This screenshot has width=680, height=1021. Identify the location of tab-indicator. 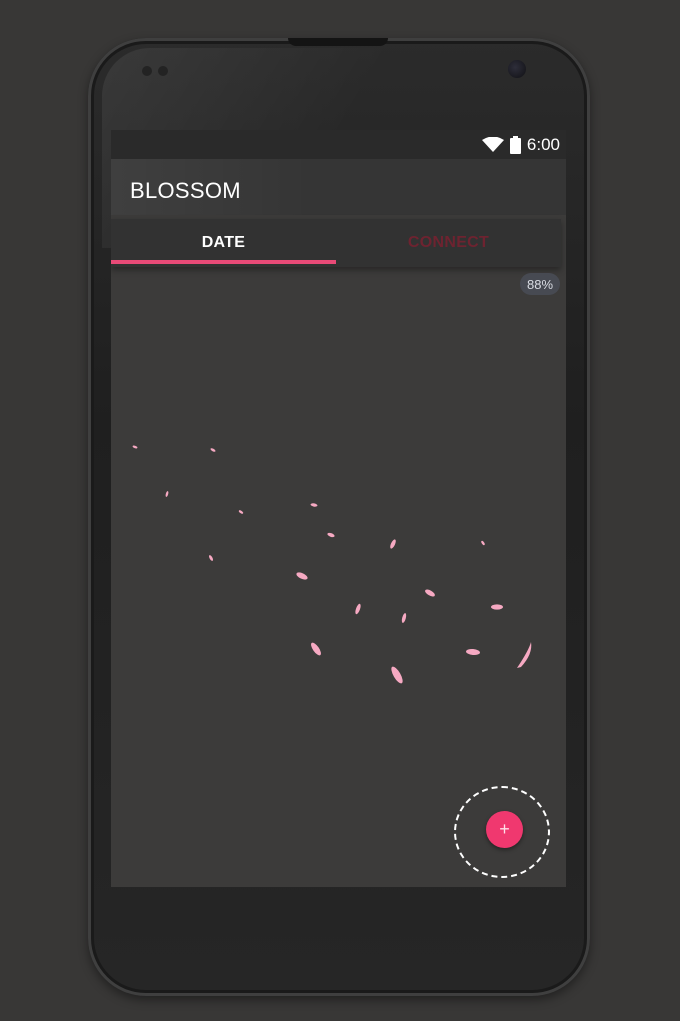
(223, 262).